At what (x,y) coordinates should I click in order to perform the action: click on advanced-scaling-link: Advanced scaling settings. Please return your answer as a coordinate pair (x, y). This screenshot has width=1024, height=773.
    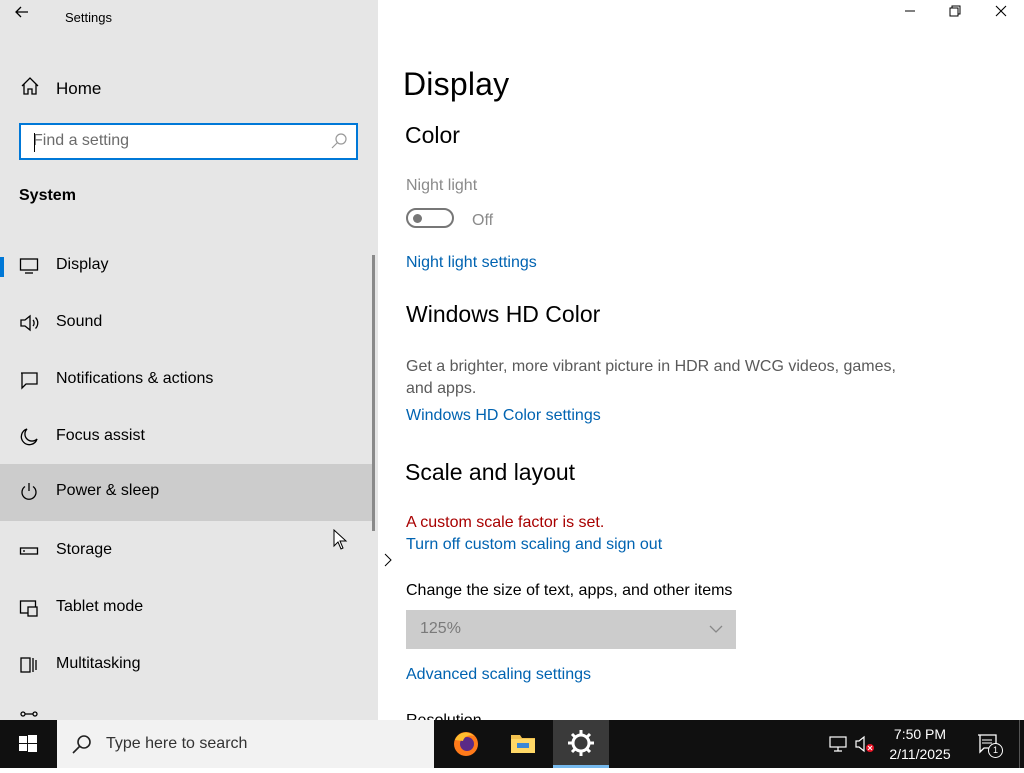
    Looking at the image, I should click on (498, 675).